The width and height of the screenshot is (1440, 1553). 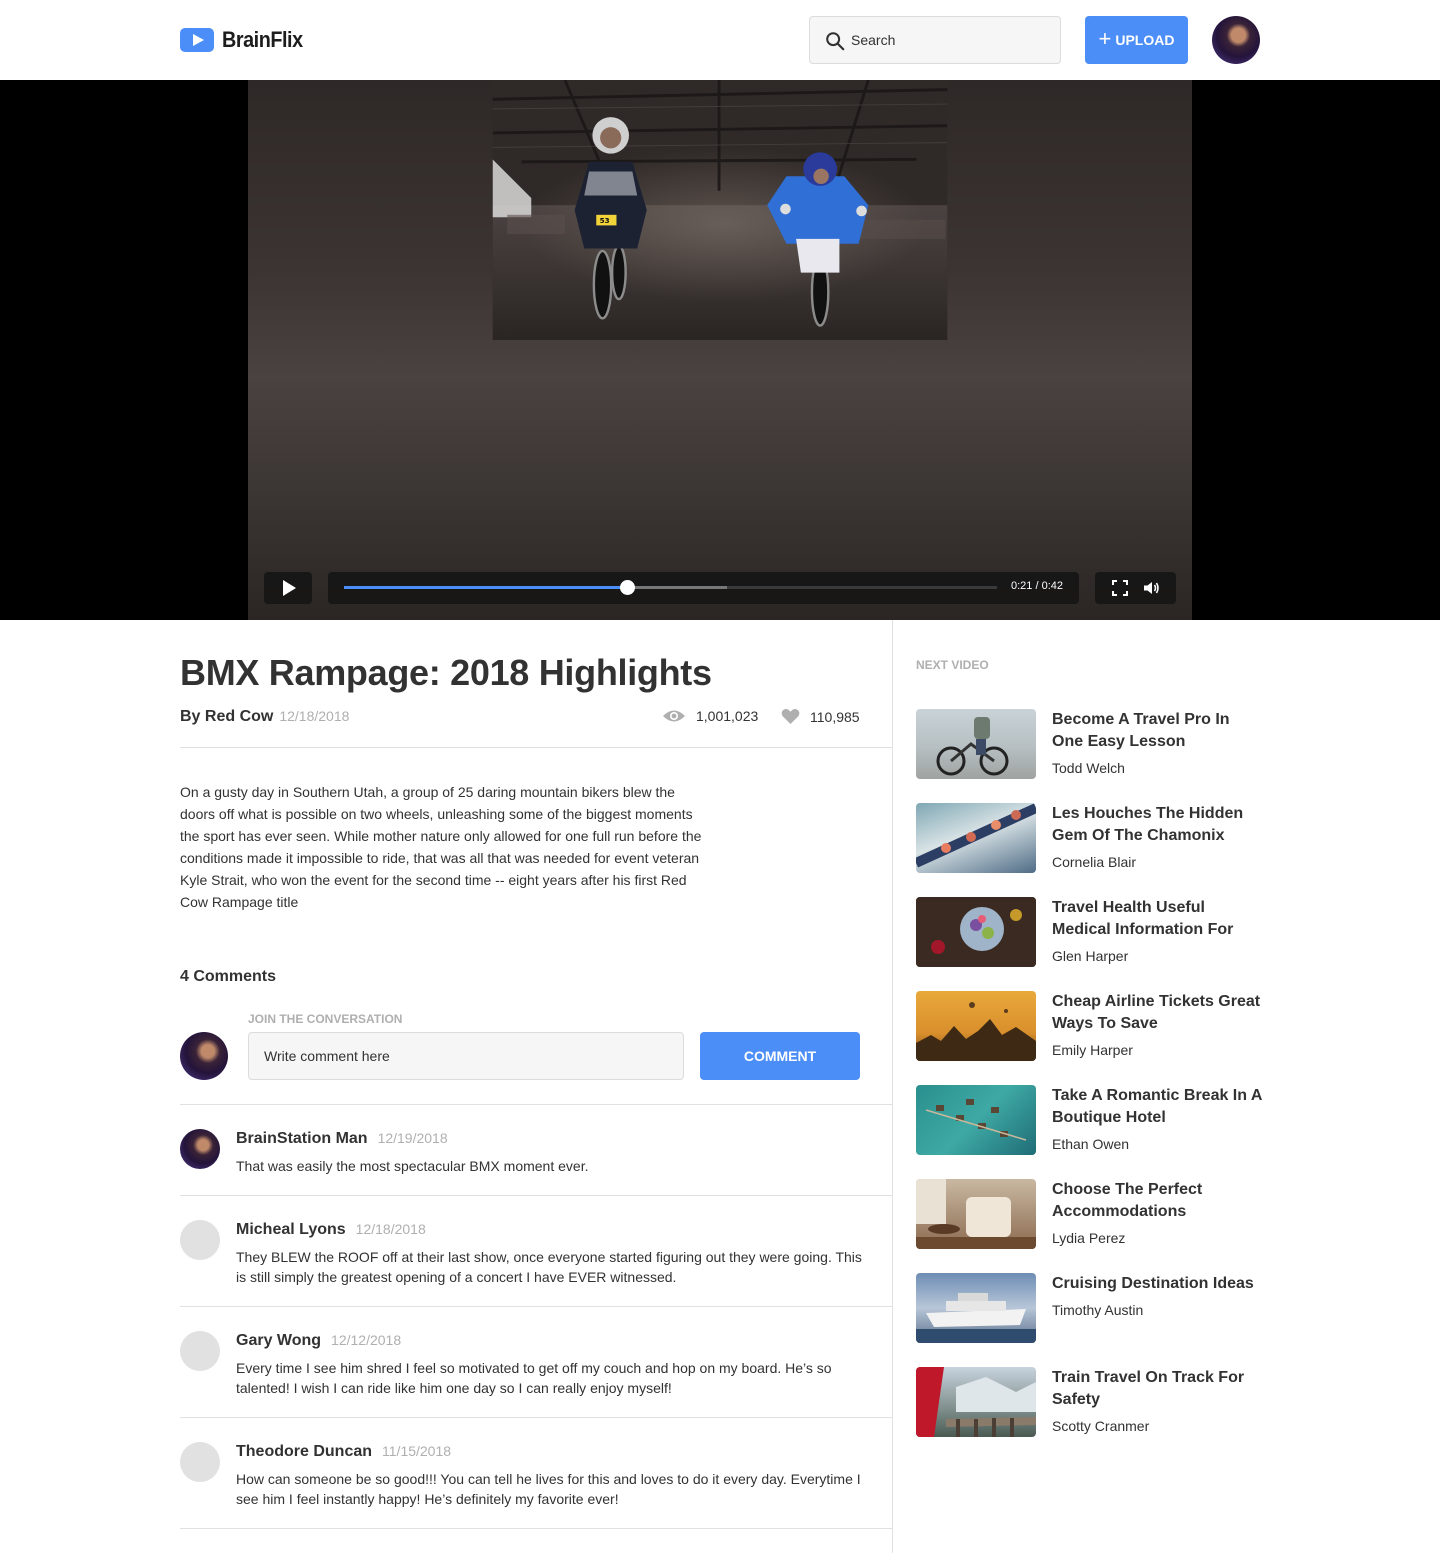 What do you see at coordinates (1120, 588) in the screenshot?
I see `fullscreen-icon` at bounding box center [1120, 588].